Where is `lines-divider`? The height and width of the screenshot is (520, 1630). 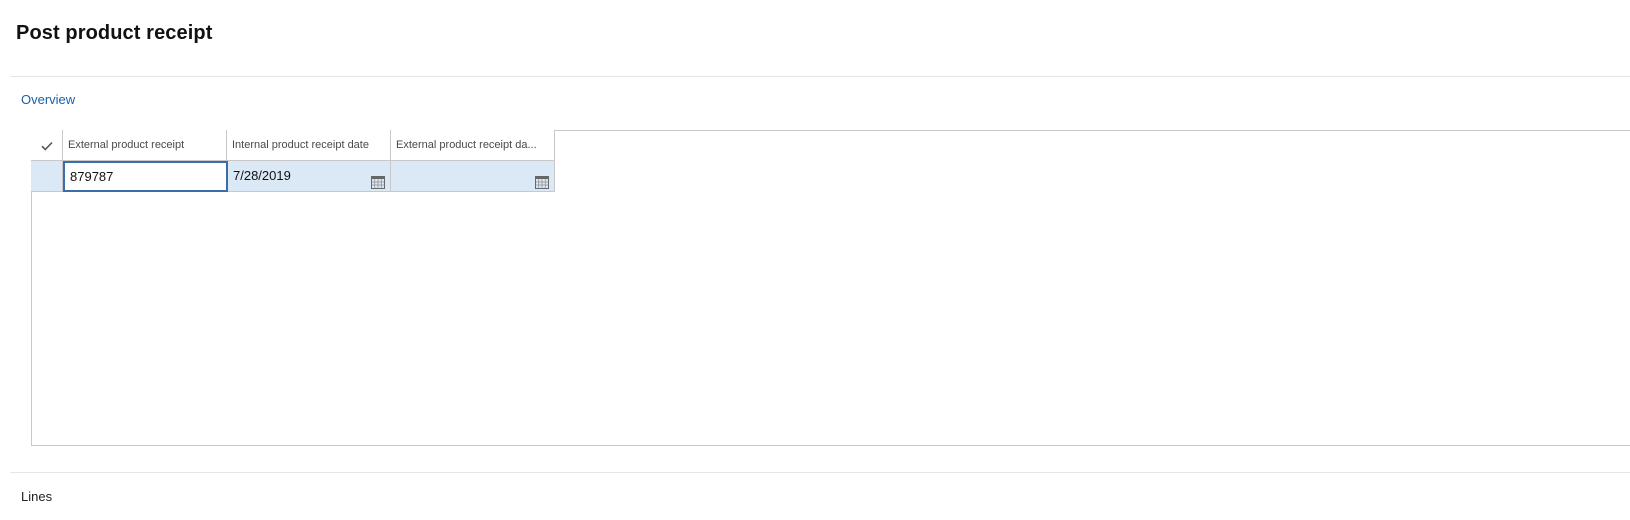 lines-divider is located at coordinates (820, 472).